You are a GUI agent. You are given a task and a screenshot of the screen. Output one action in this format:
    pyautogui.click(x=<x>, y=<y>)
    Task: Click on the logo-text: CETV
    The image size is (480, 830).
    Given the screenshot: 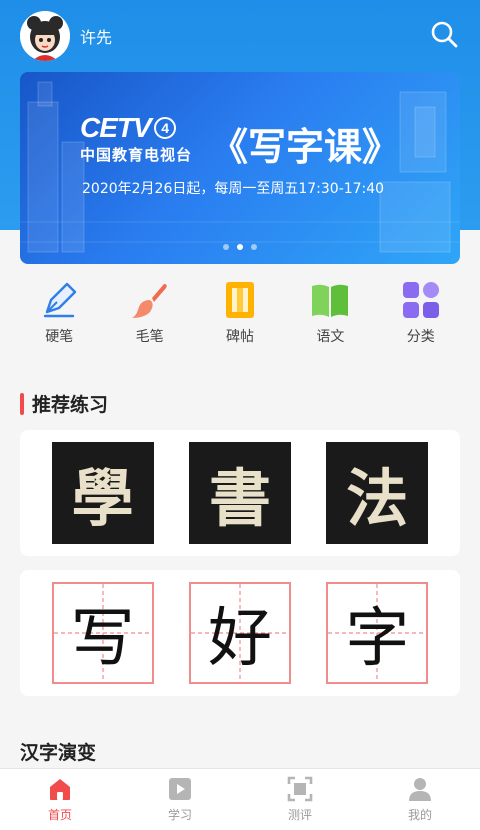 What is the action you would take?
    pyautogui.click(x=116, y=127)
    